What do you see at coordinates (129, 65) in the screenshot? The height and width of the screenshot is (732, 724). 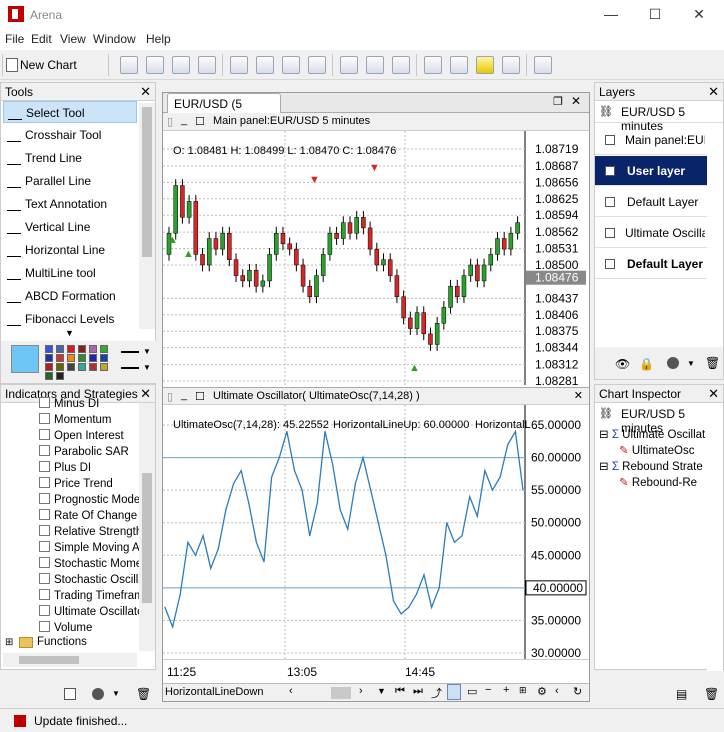 I see `chart-type-icon` at bounding box center [129, 65].